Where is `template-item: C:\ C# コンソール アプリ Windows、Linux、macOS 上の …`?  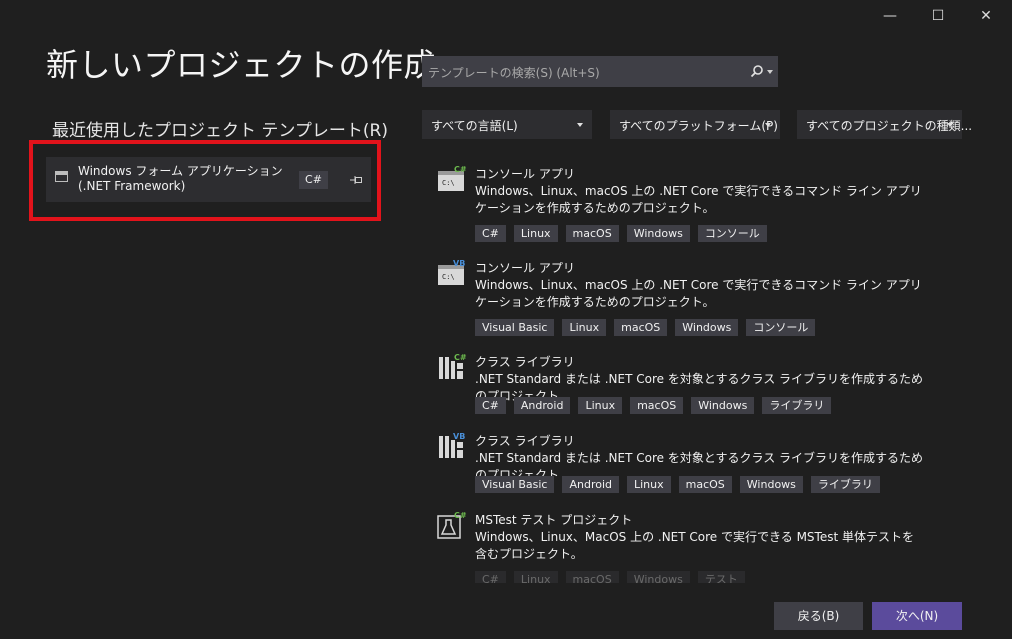
template-item: C:\ C# コンソール アプリ Windows、Linux、macOS 上の … is located at coordinates (687, 205).